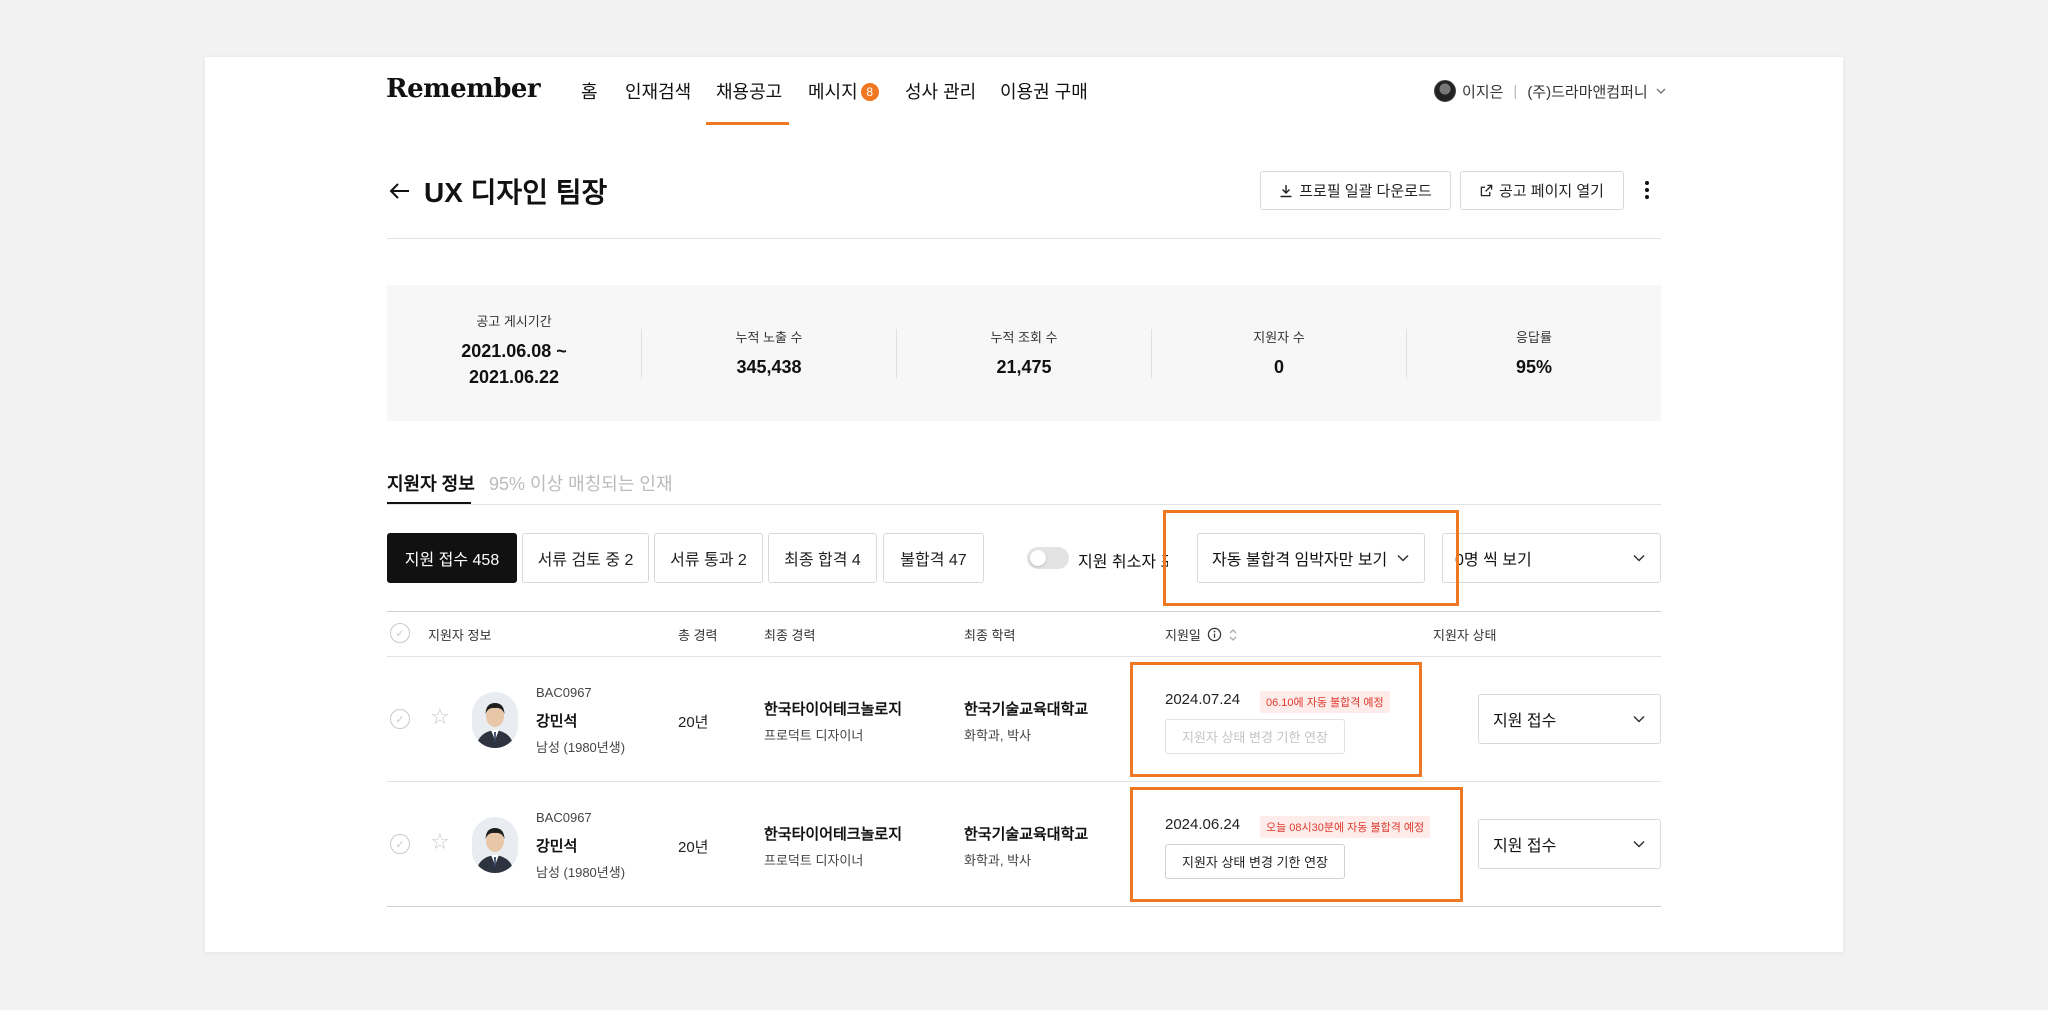  Describe the element at coordinates (516, 192) in the screenshot. I see `page-title: UX 디자인 팀장` at that location.